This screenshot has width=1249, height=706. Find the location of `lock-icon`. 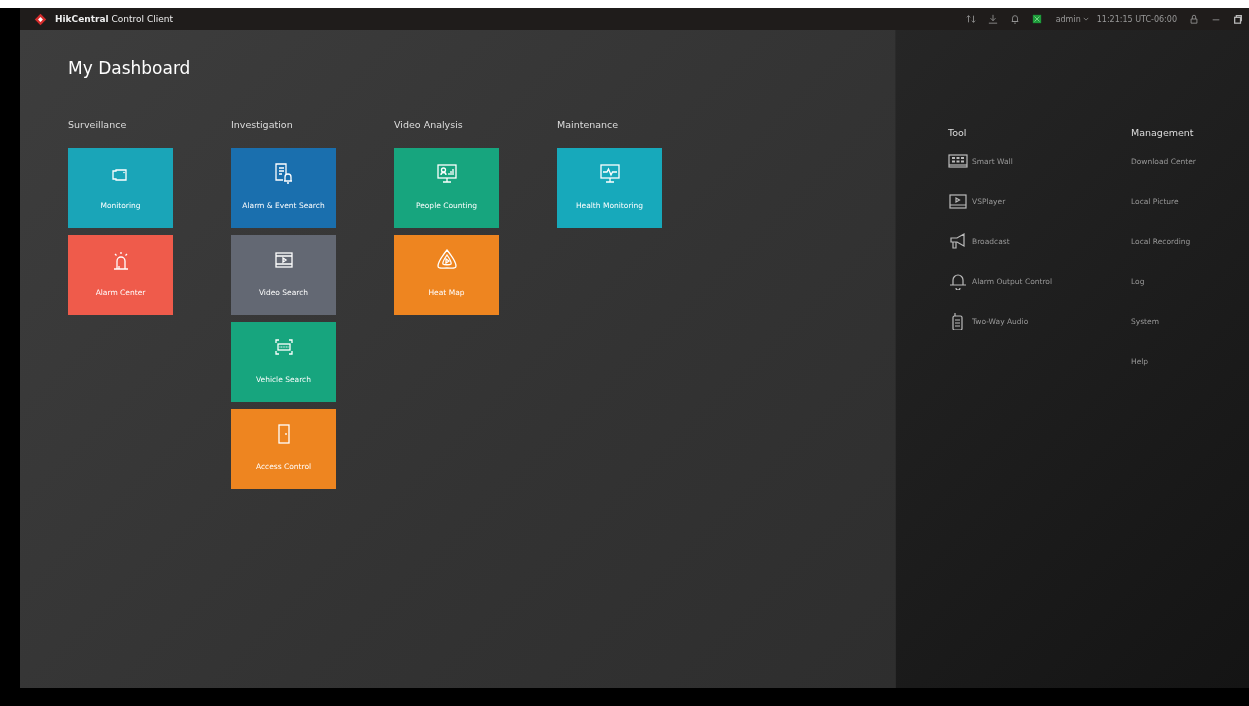

lock-icon is located at coordinates (1194, 19).